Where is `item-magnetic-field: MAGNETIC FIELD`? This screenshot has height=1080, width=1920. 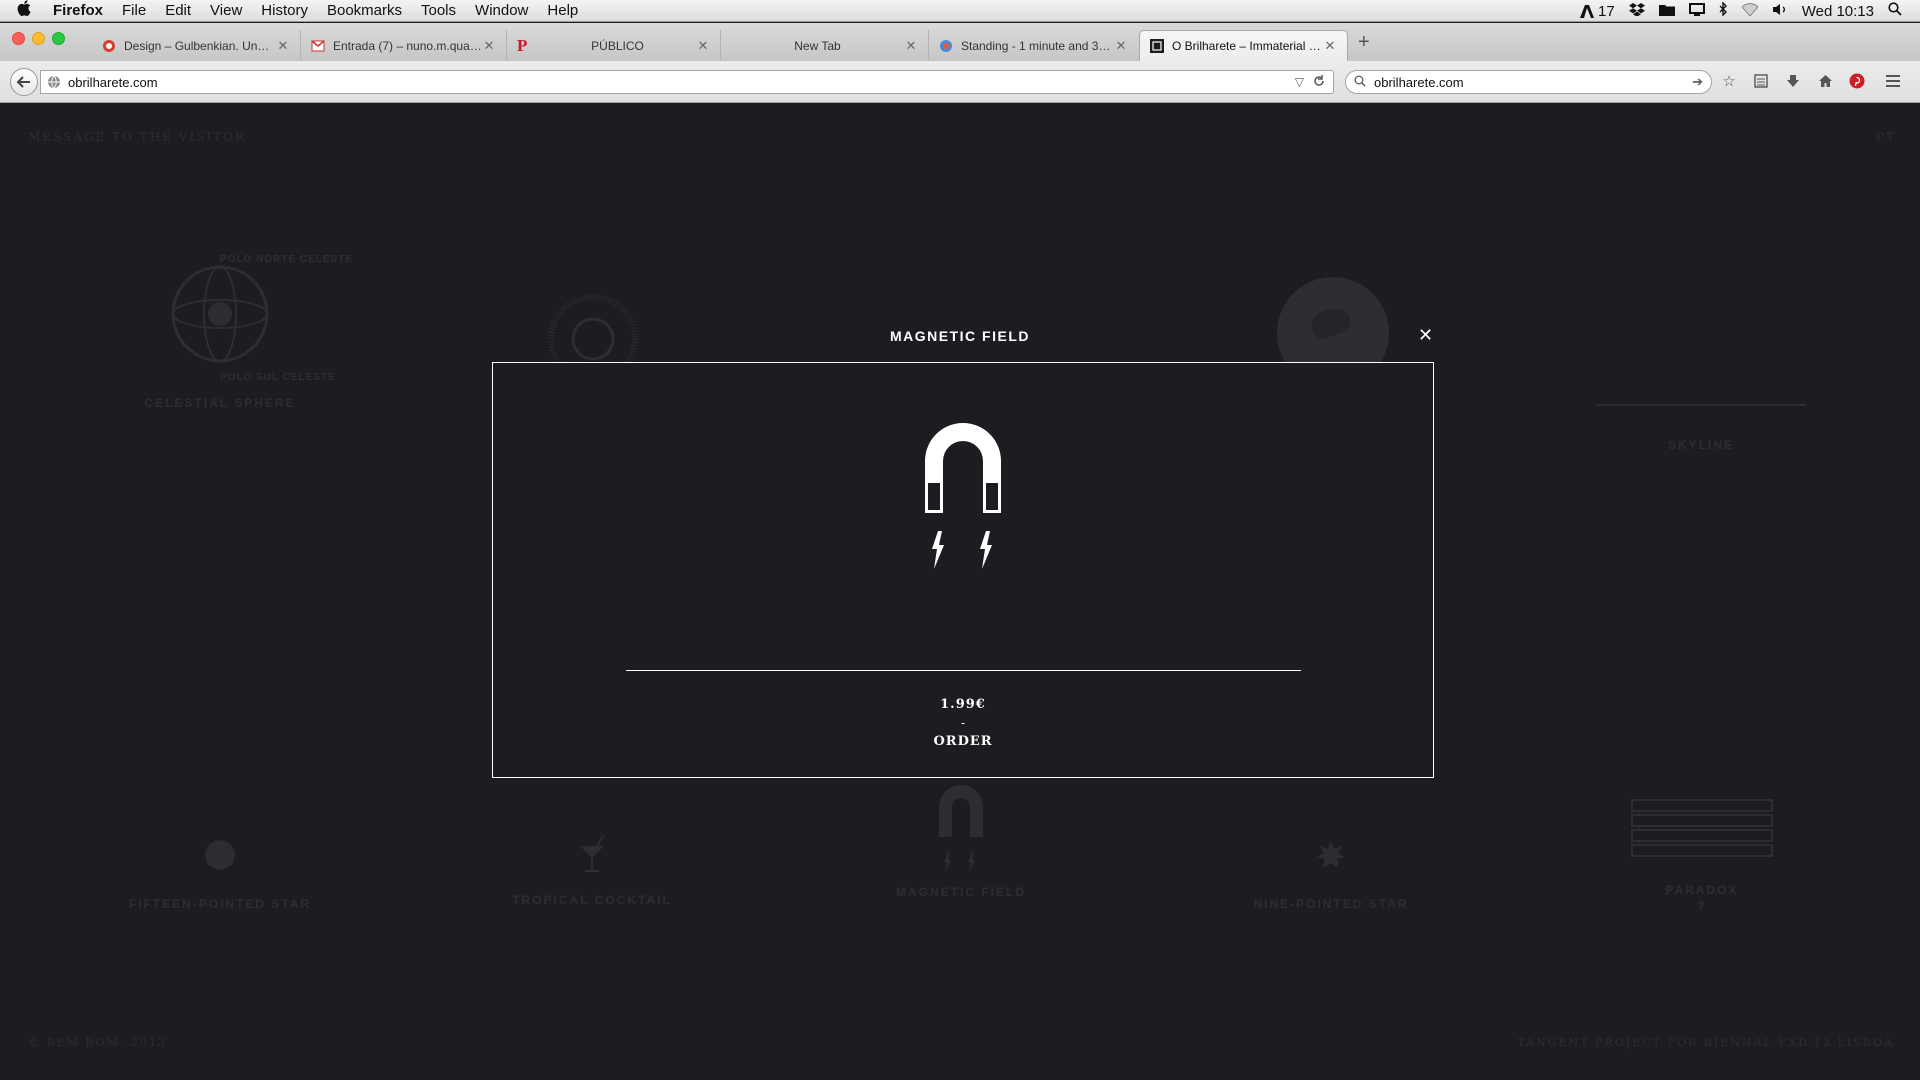
item-magnetic-field: MAGNETIC FIELD is located at coordinates (961, 840).